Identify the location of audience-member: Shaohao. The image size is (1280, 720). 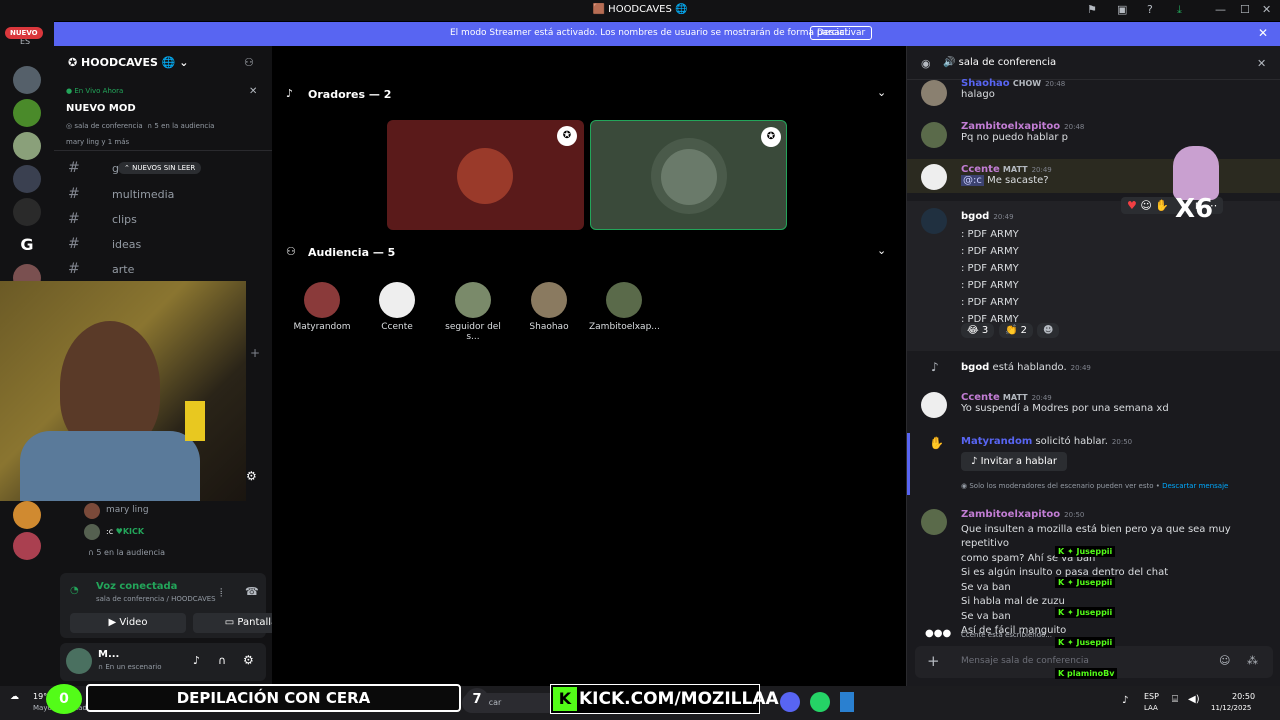
(549, 307).